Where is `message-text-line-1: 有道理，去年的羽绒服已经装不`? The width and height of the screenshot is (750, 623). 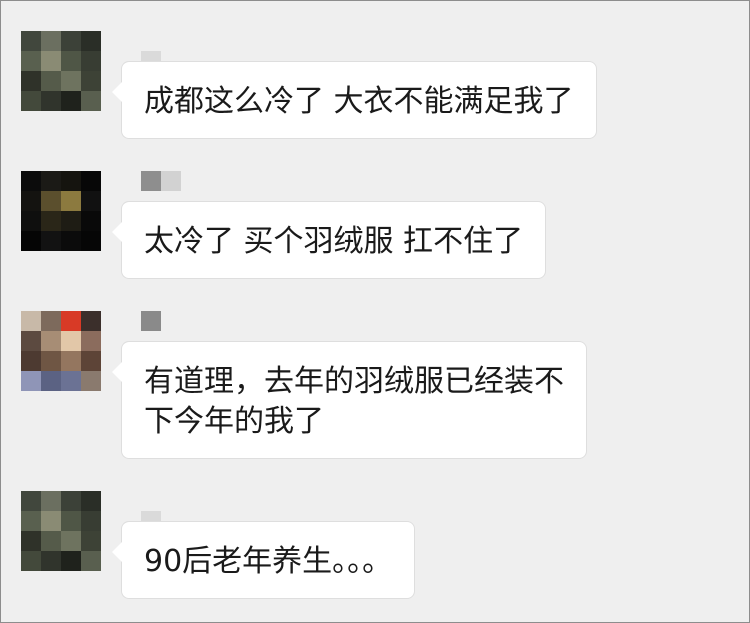
message-text-line-1: 有道理，去年的羽绒服已经装不 is located at coordinates (354, 381).